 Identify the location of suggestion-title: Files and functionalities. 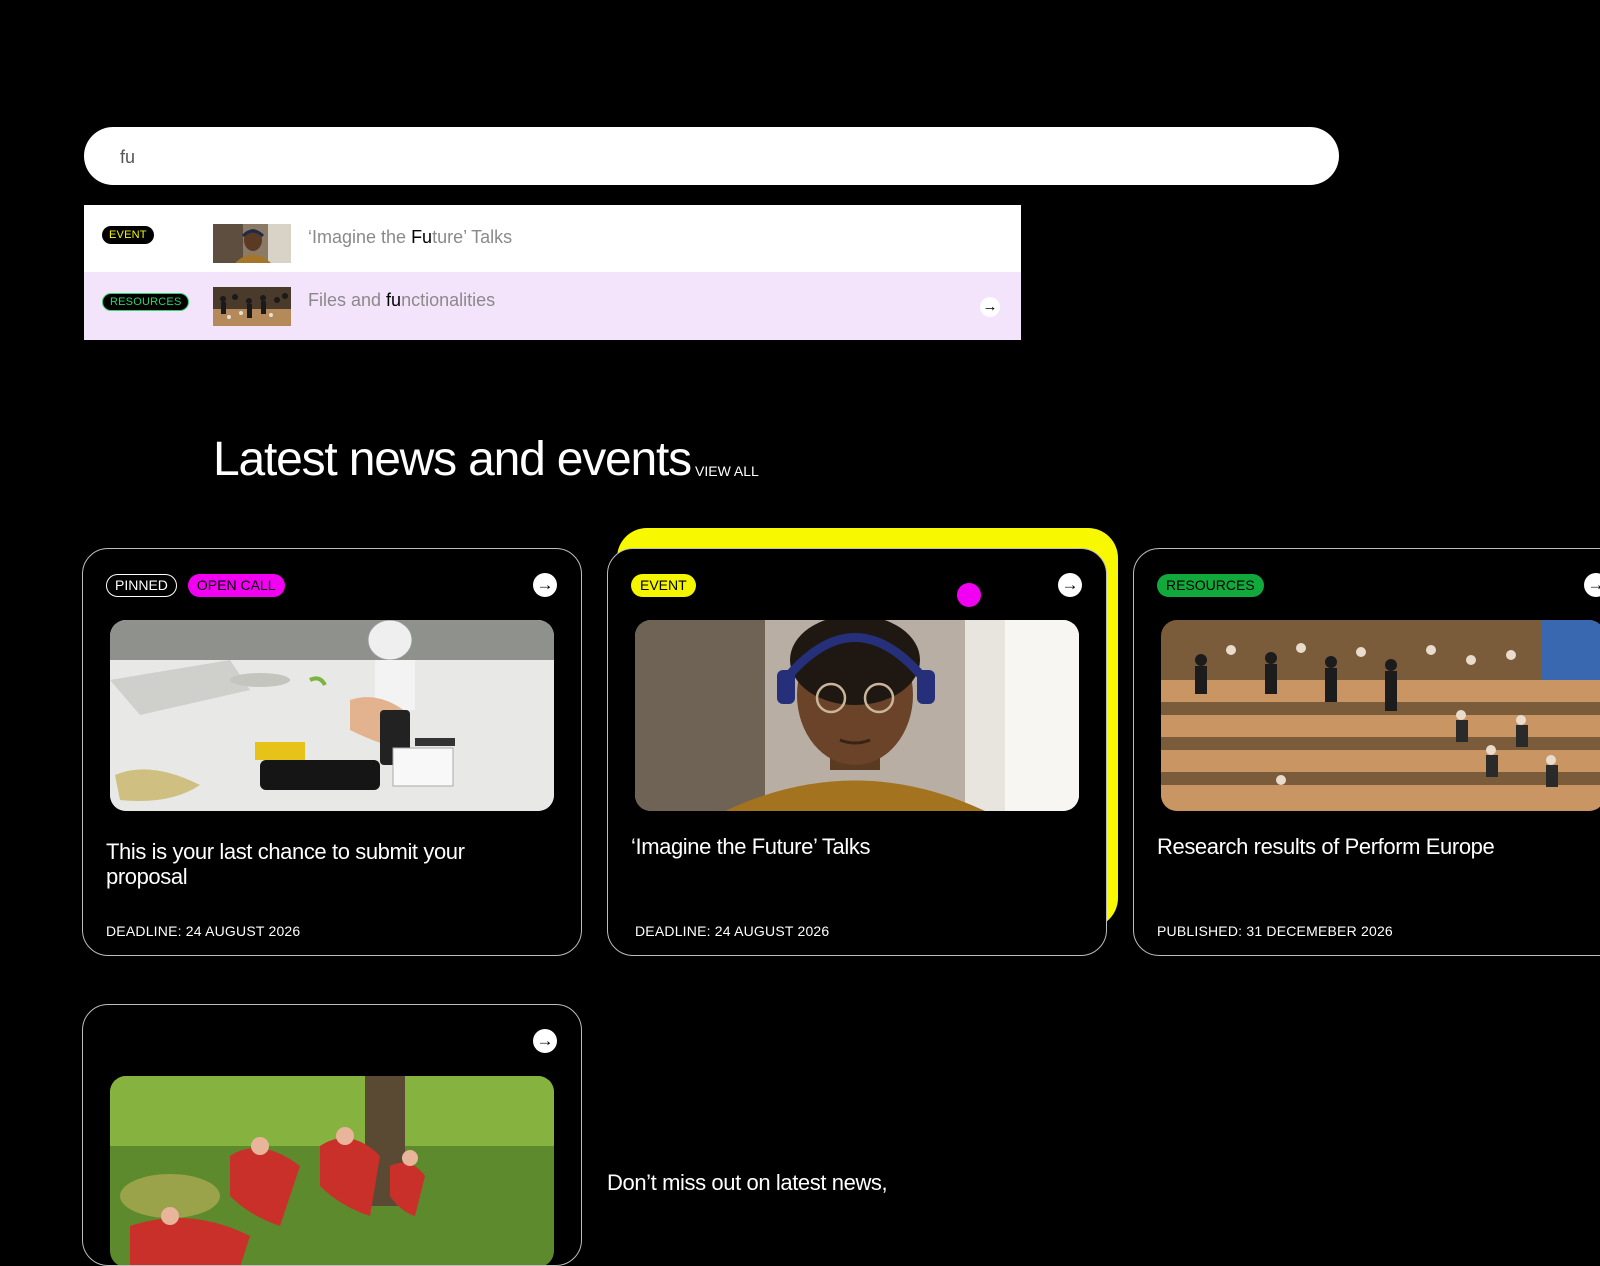
(402, 300).